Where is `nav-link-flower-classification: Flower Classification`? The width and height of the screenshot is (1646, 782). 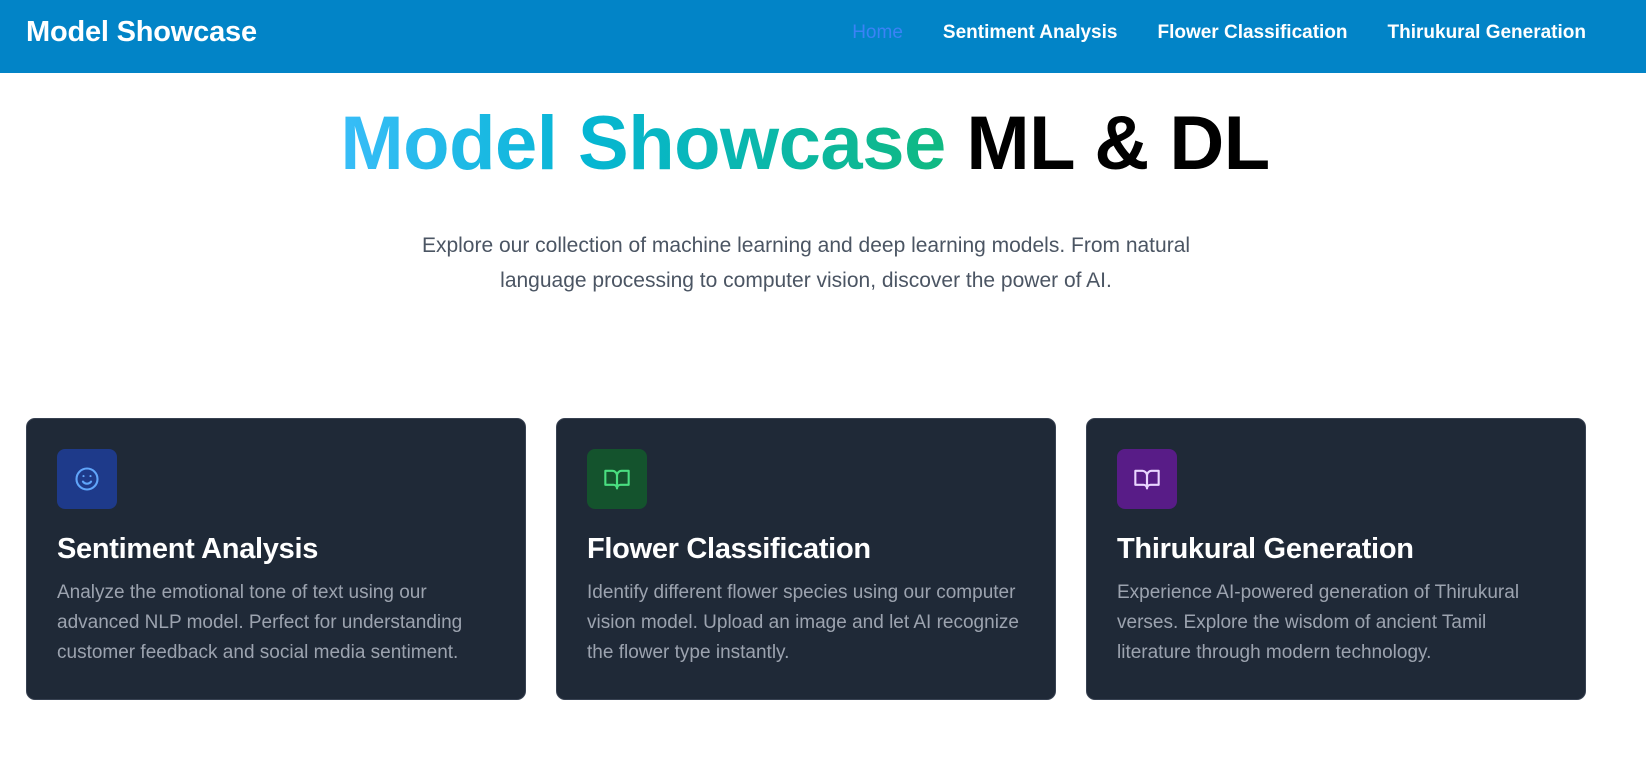 nav-link-flower-classification: Flower Classification is located at coordinates (1252, 33).